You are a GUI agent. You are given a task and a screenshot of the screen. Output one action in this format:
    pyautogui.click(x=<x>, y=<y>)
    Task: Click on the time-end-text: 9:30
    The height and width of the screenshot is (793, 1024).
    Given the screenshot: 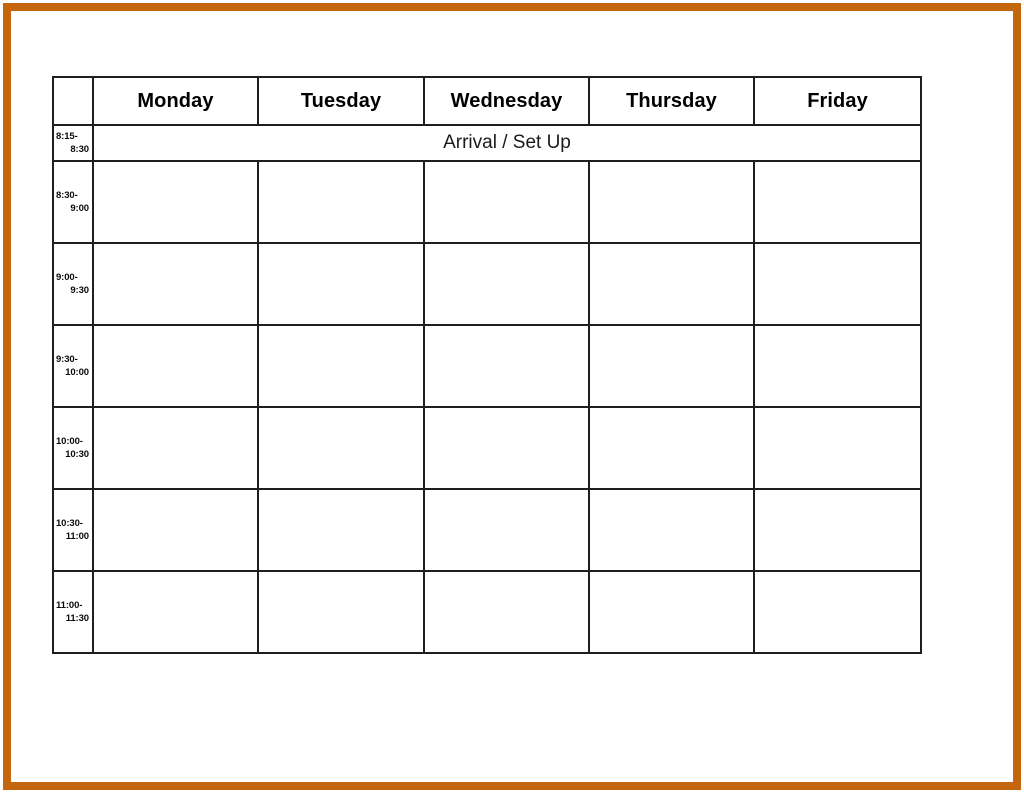 What is the action you would take?
    pyautogui.click(x=79, y=290)
    